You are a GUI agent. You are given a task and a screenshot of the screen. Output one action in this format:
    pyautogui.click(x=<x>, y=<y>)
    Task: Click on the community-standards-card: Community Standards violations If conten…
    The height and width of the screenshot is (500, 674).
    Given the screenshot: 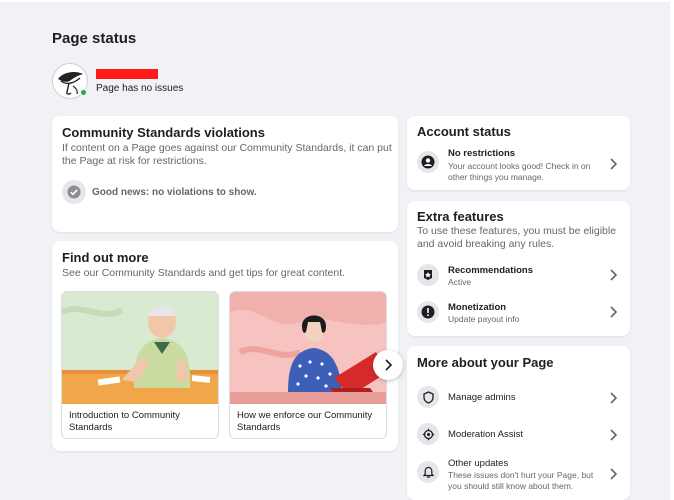 What is the action you would take?
    pyautogui.click(x=225, y=174)
    